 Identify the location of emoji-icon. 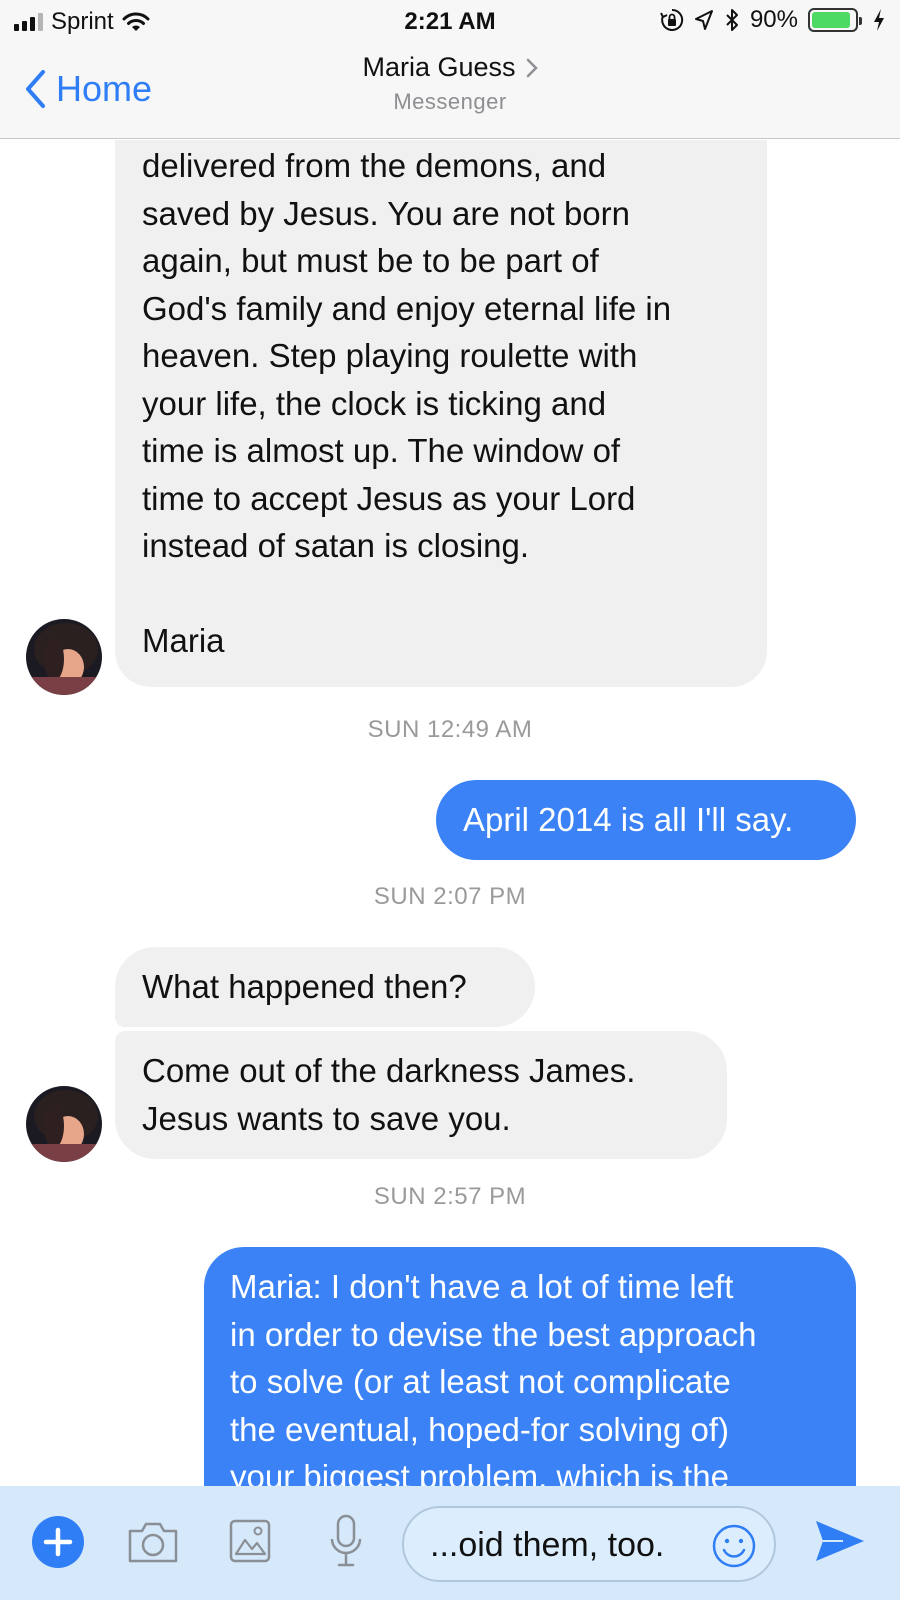
(734, 1546).